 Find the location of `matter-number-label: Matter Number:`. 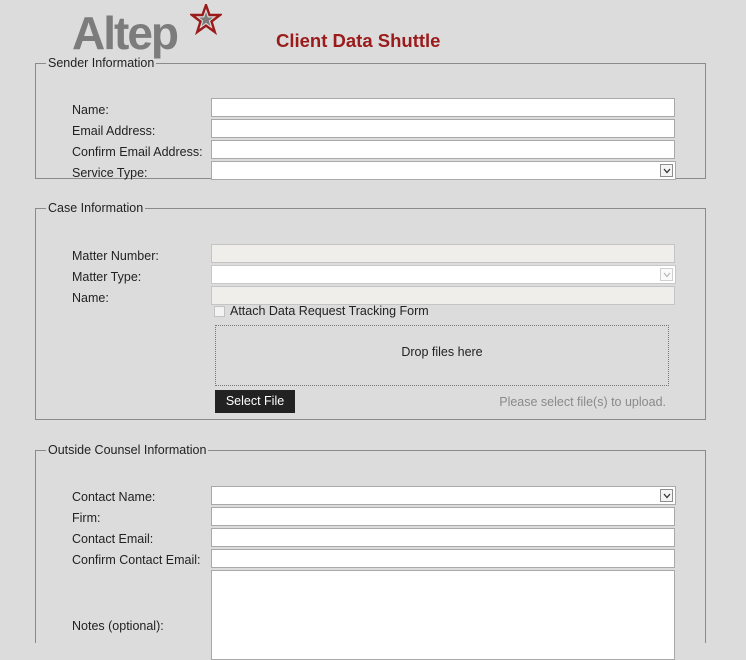

matter-number-label: Matter Number: is located at coordinates (115, 256).